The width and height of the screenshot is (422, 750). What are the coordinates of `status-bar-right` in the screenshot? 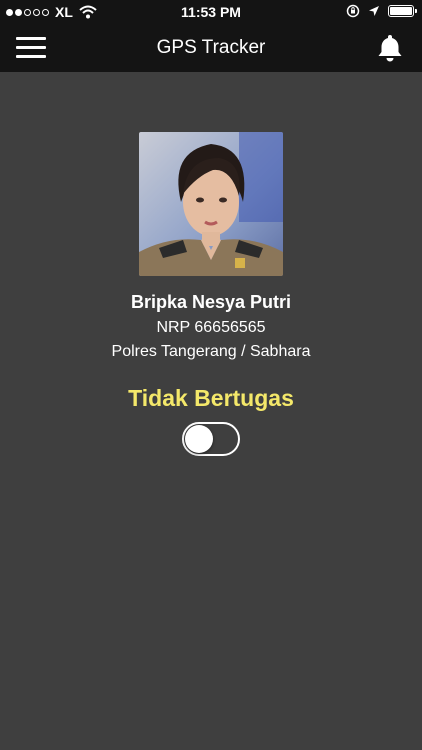 It's located at (381, 11).